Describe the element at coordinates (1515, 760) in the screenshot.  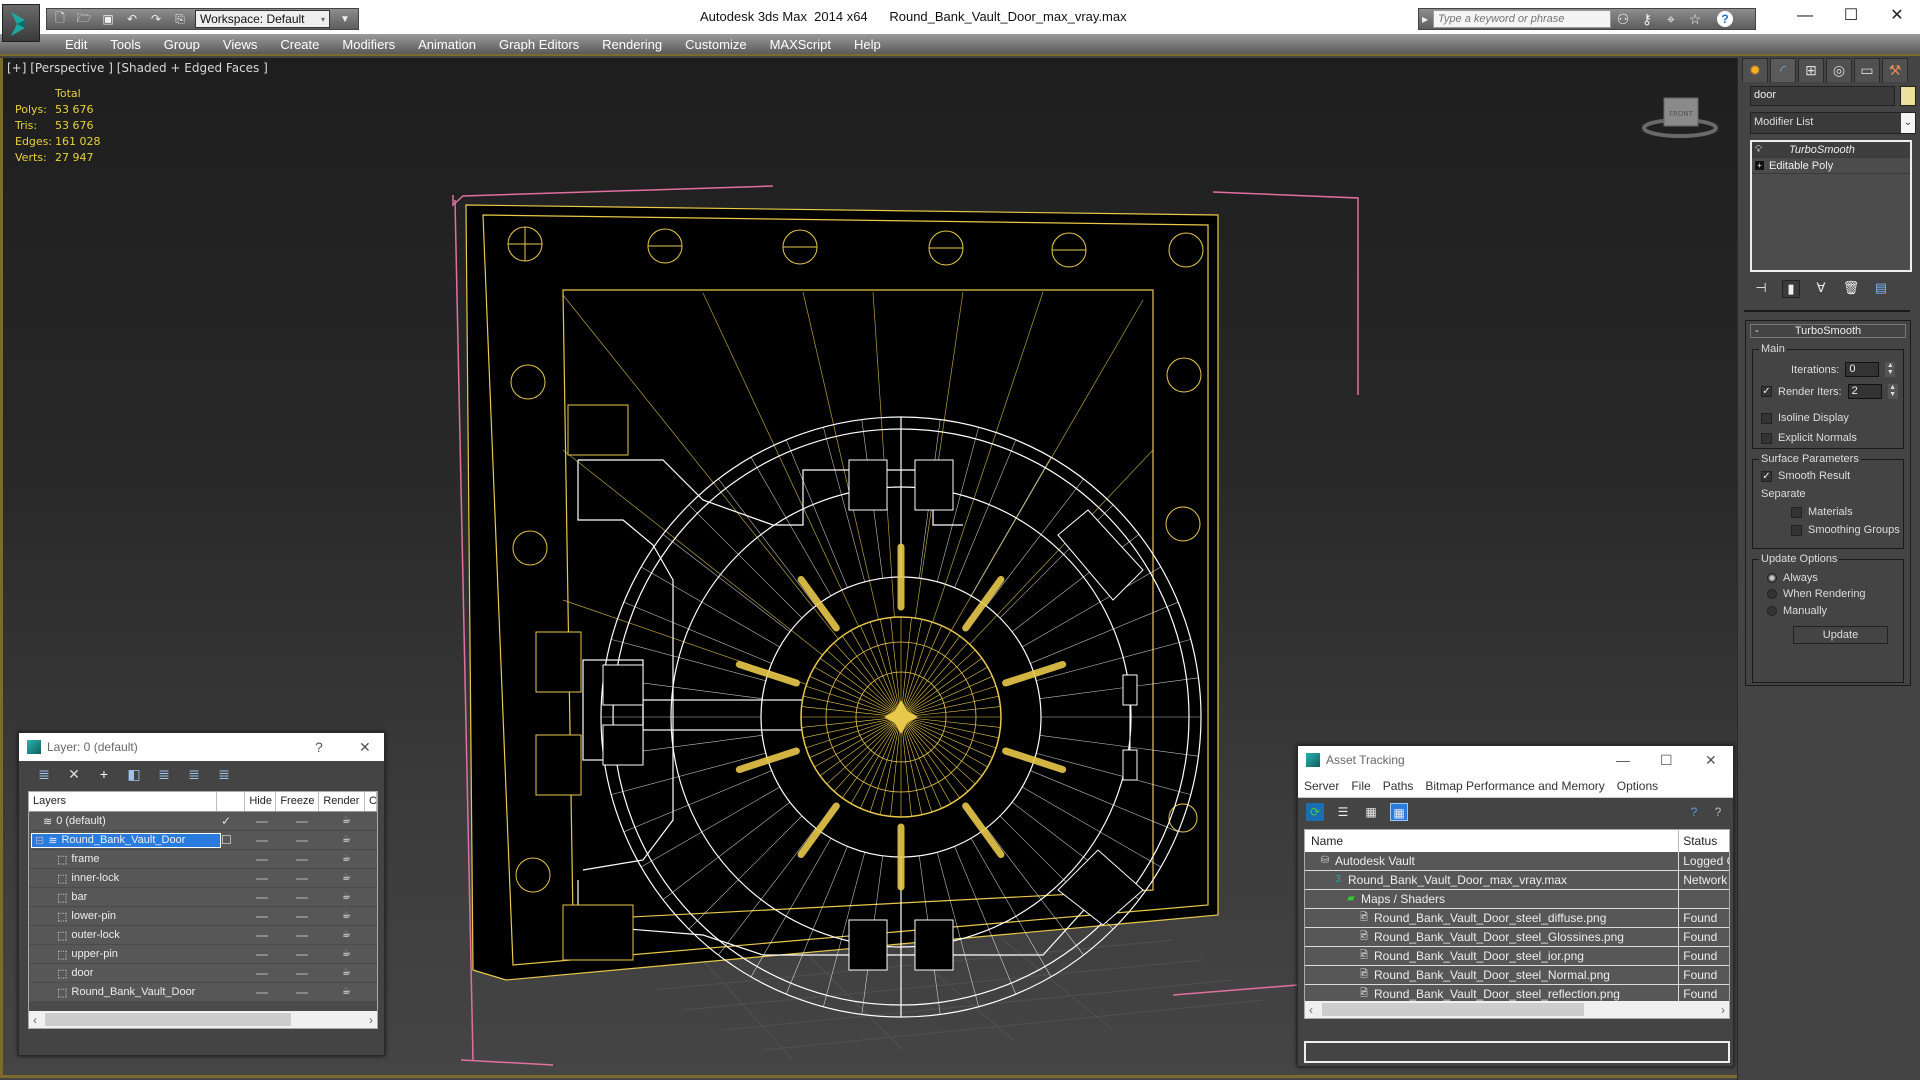
I see `asset-dialog-titlebar: Asset Tracking — ☐ ✕` at that location.